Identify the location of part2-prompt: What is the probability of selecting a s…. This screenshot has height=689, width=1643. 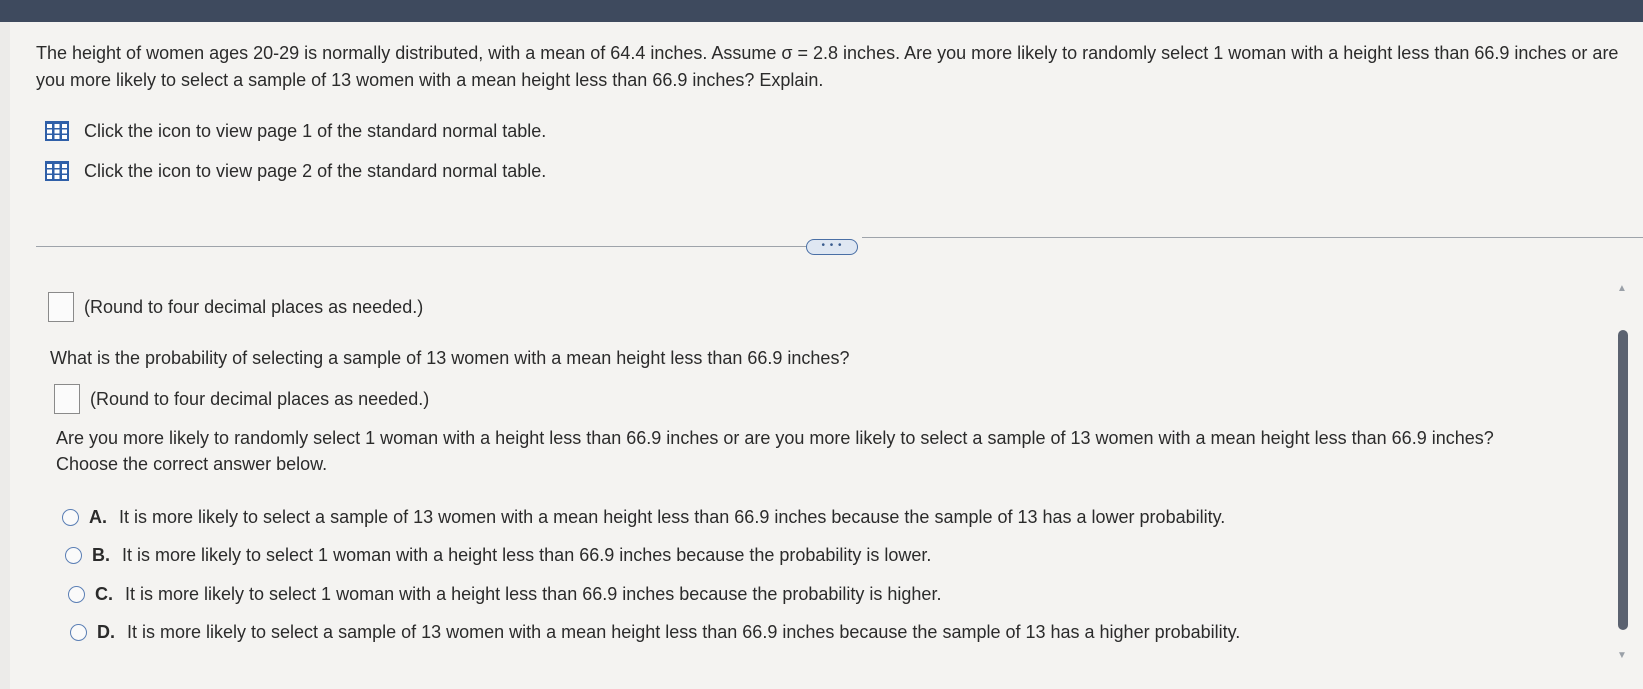
(450, 358).